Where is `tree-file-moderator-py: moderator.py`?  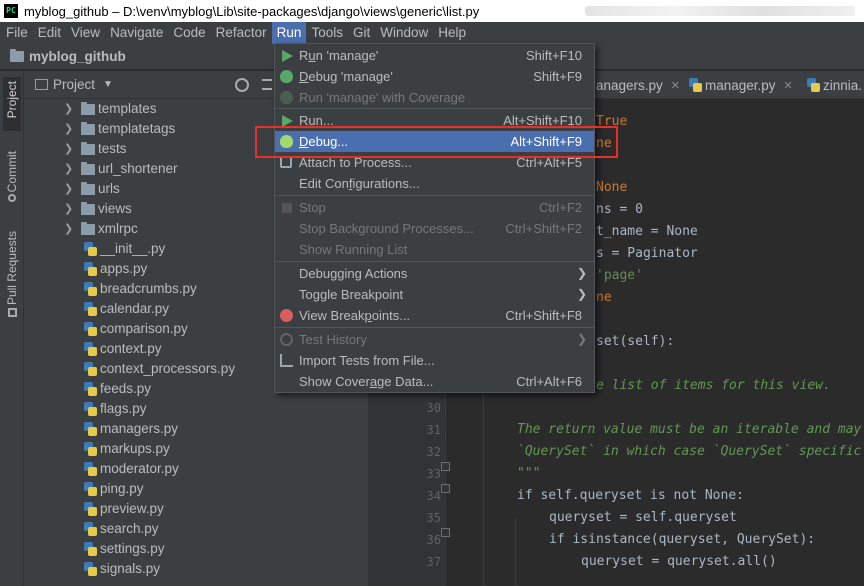 tree-file-moderator-py: moderator.py is located at coordinates (131, 469).